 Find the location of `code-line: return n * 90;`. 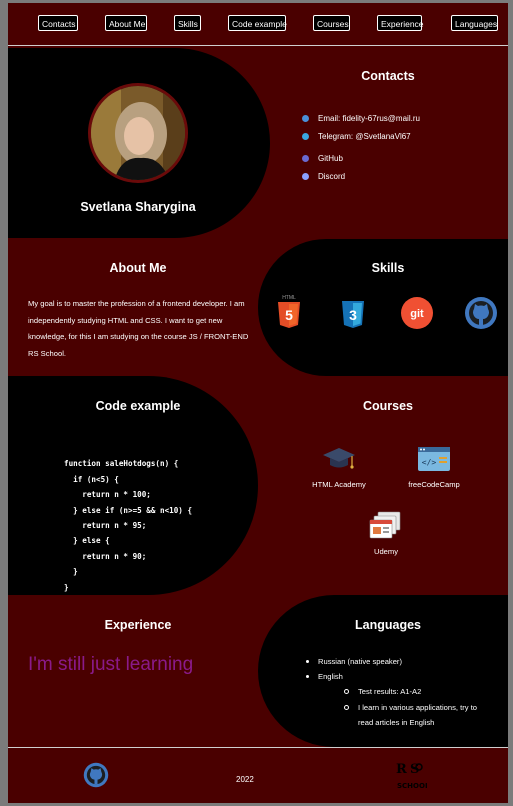

code-line: return n * 90; is located at coordinates (105, 556).